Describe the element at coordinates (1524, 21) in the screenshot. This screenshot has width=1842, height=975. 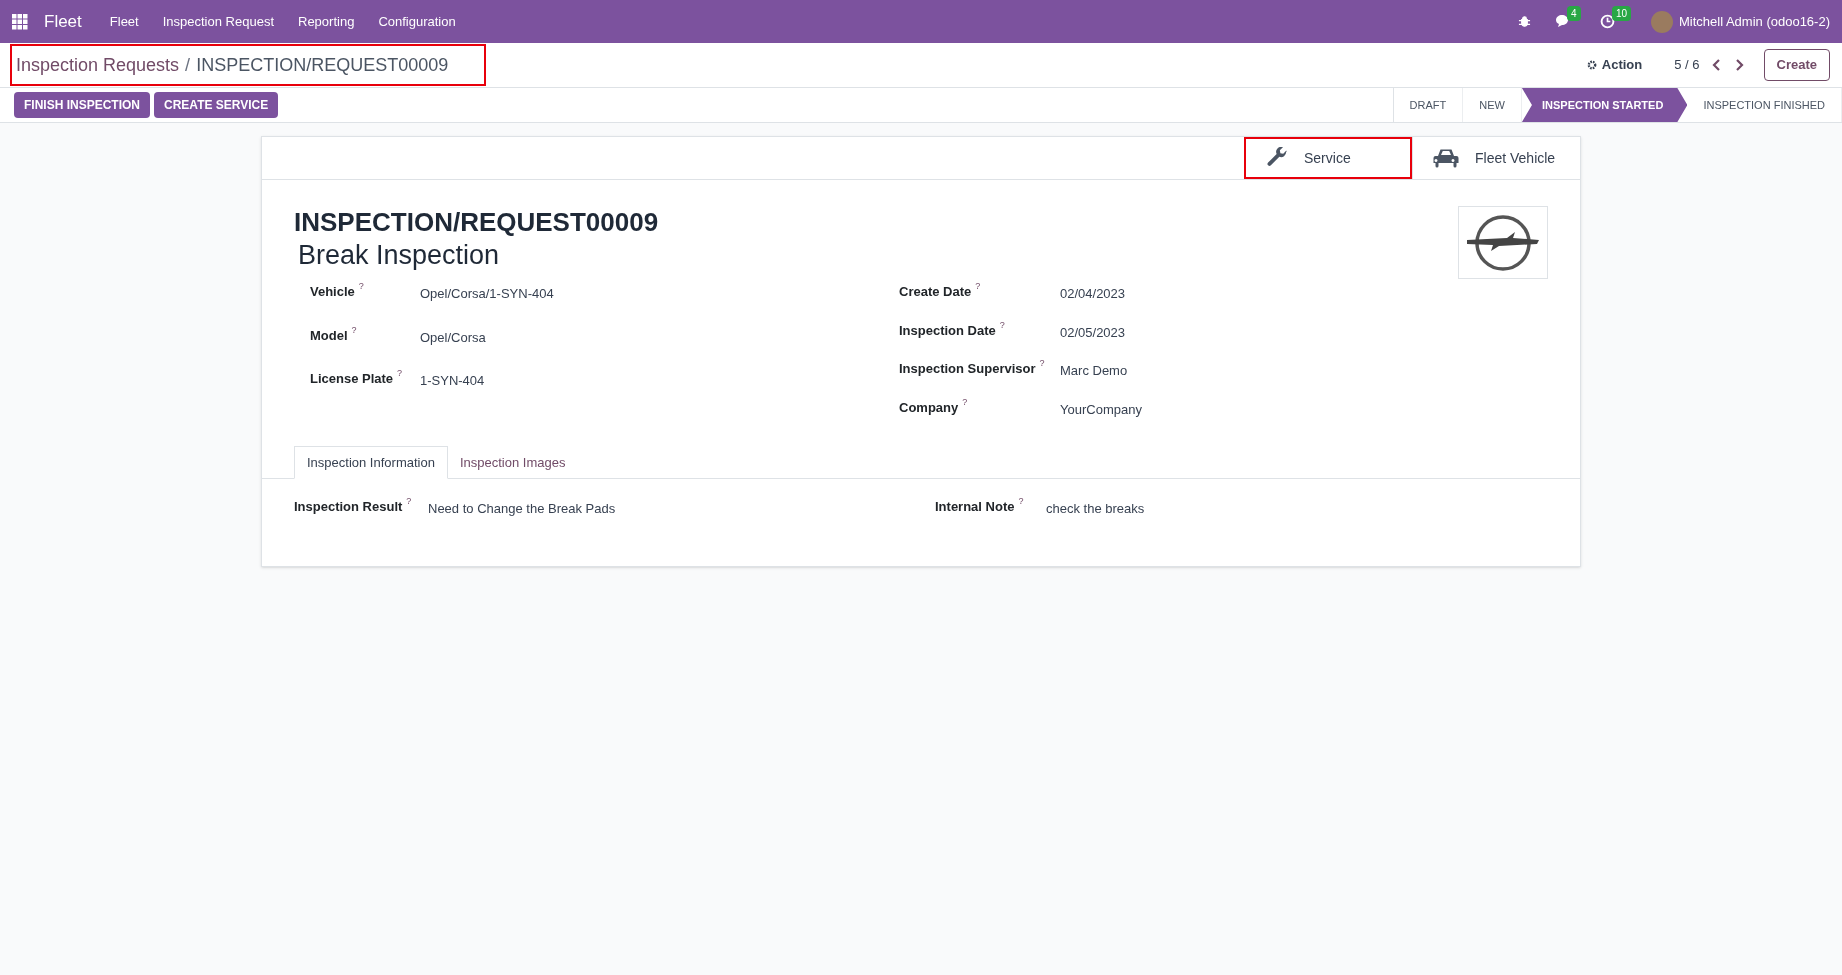
I see `bug-icon` at that location.